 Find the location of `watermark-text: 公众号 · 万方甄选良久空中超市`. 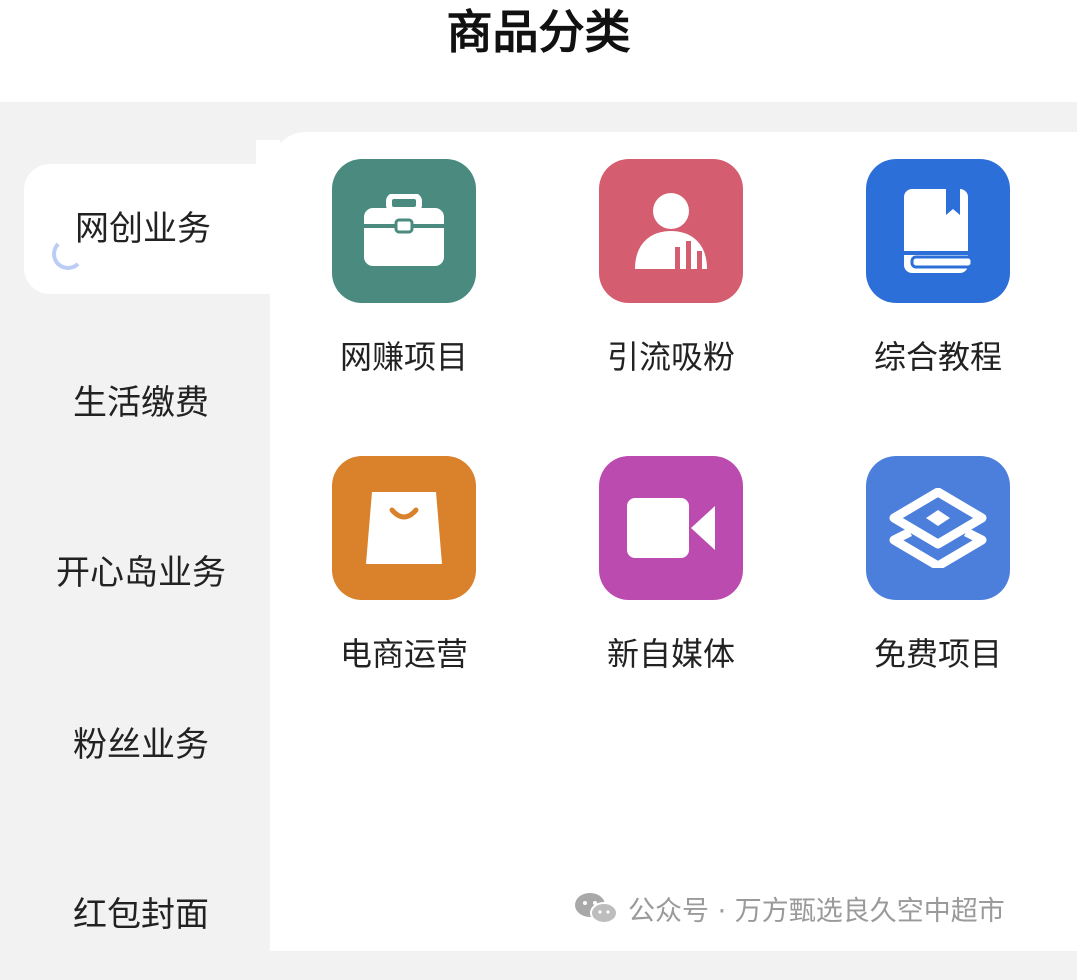

watermark-text: 公众号 · 万方甄选良久空中超市 is located at coordinates (816, 911).